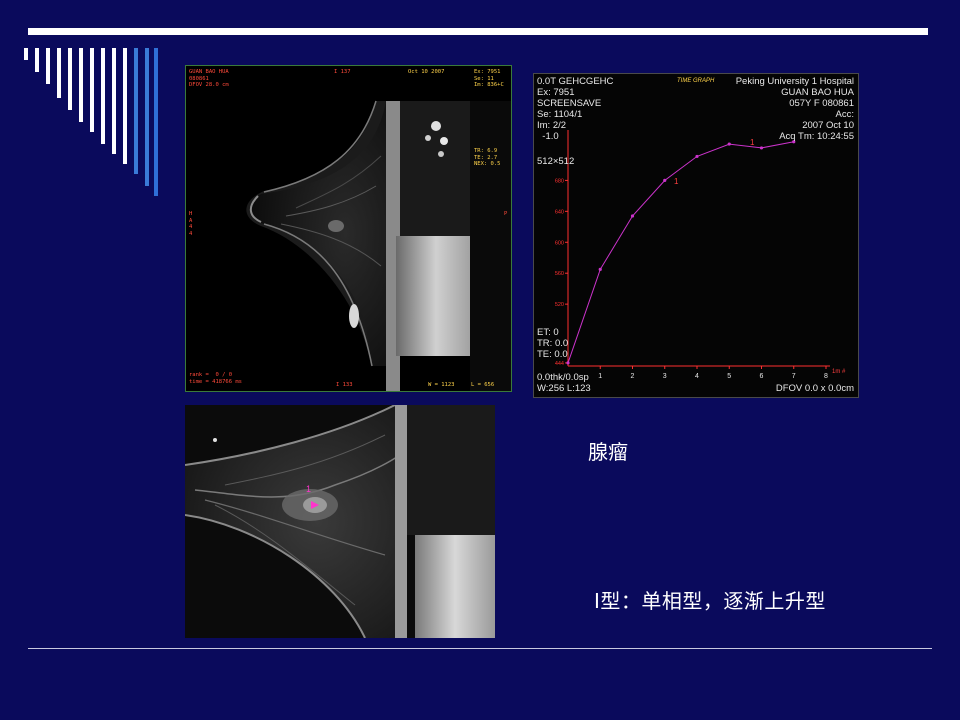 The image size is (960, 720). What do you see at coordinates (676, 181) in the screenshot?
I see `curve-marker-2: 1` at bounding box center [676, 181].